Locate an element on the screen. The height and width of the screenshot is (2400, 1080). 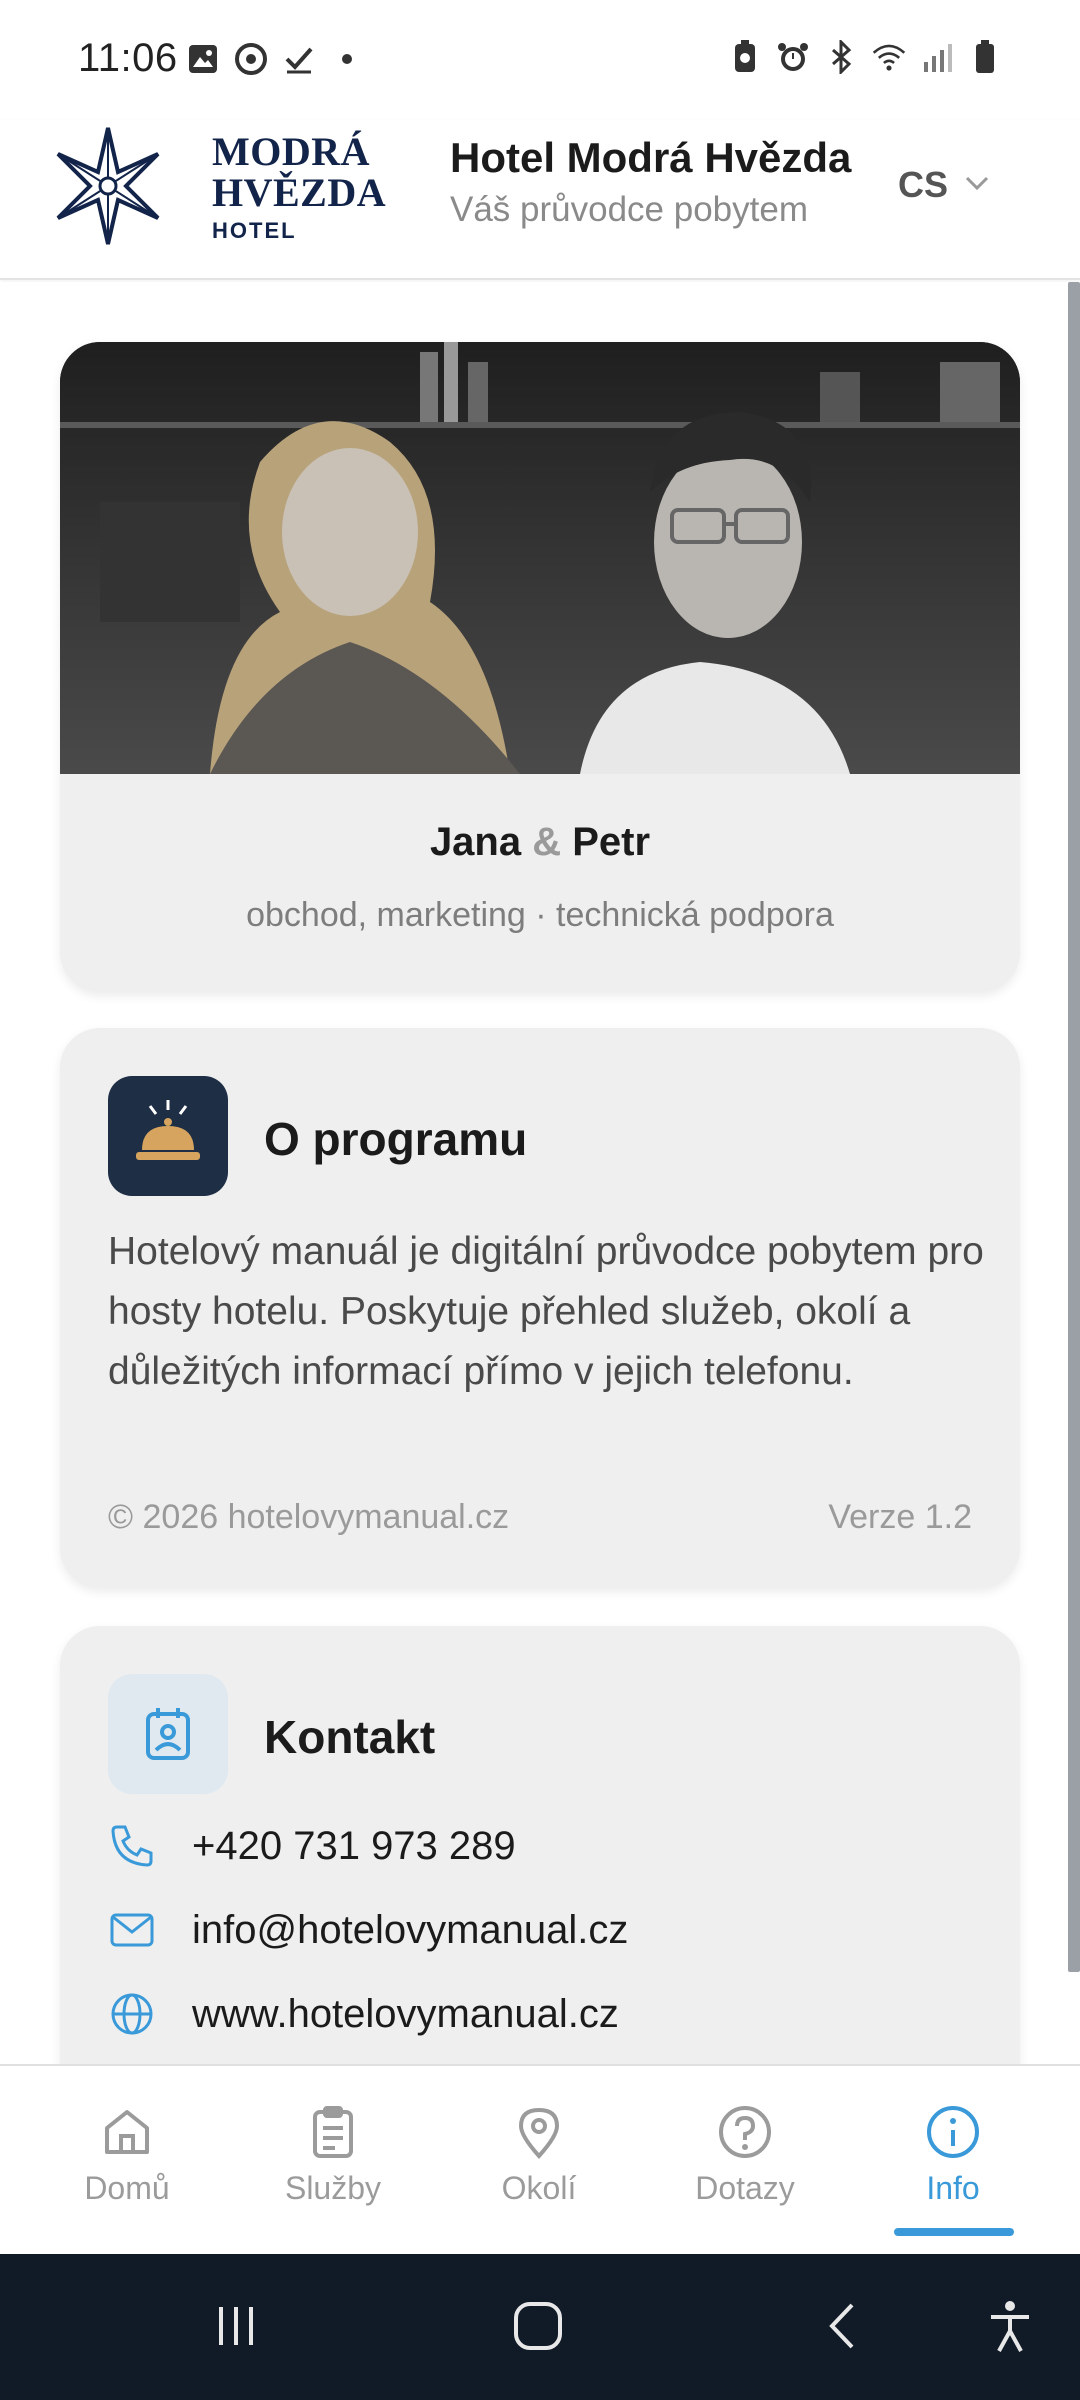
bluetooth-icon is located at coordinates (841, 57).